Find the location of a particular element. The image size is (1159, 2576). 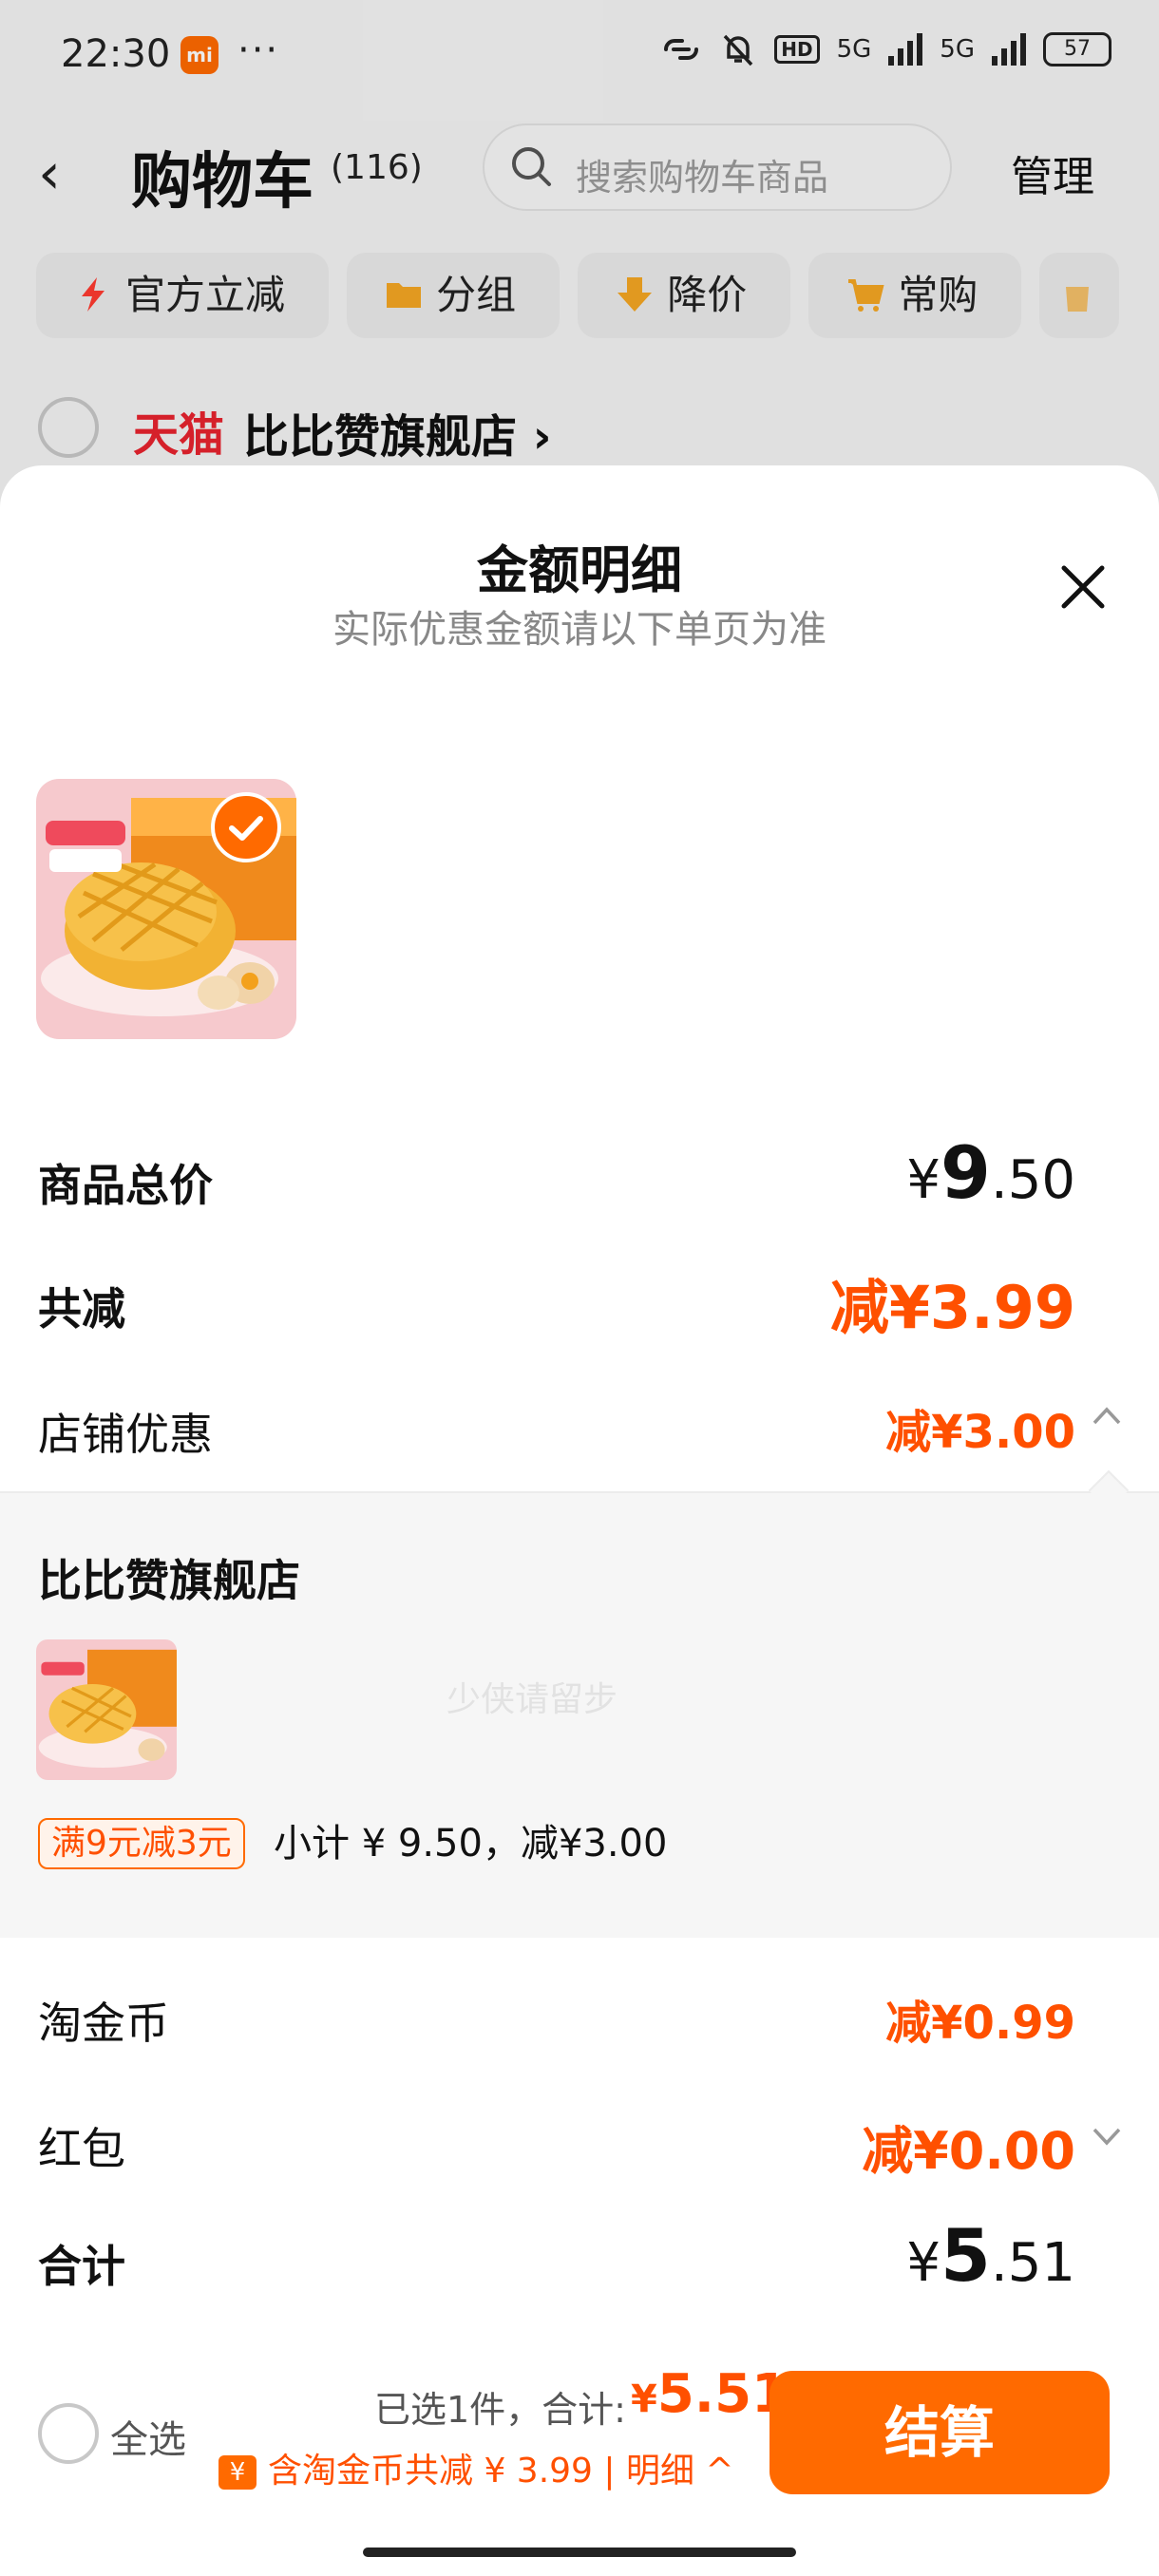

chevron-up-icon is located at coordinates (1107, 1416).